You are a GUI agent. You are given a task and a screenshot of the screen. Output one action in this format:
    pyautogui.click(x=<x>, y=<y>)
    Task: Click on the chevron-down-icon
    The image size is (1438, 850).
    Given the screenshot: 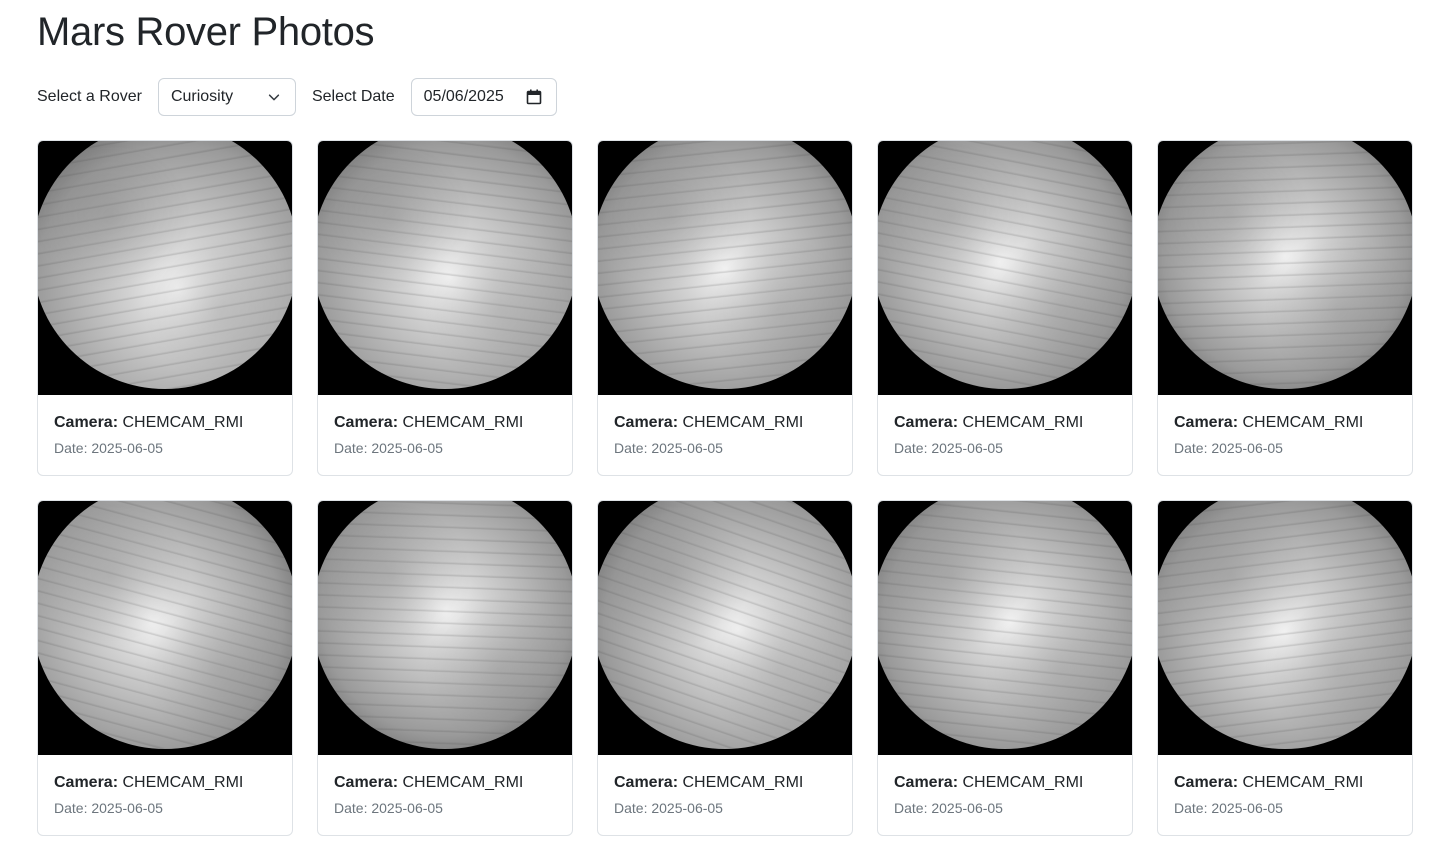 What is the action you would take?
    pyautogui.click(x=274, y=97)
    